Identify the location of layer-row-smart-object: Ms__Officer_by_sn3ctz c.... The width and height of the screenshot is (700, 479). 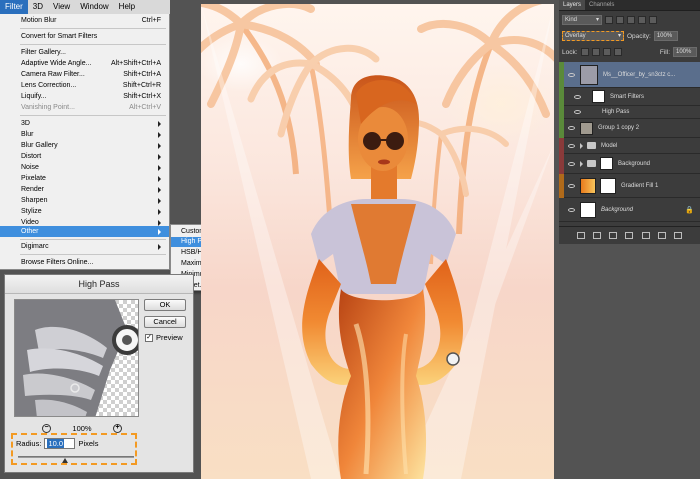
(629, 74).